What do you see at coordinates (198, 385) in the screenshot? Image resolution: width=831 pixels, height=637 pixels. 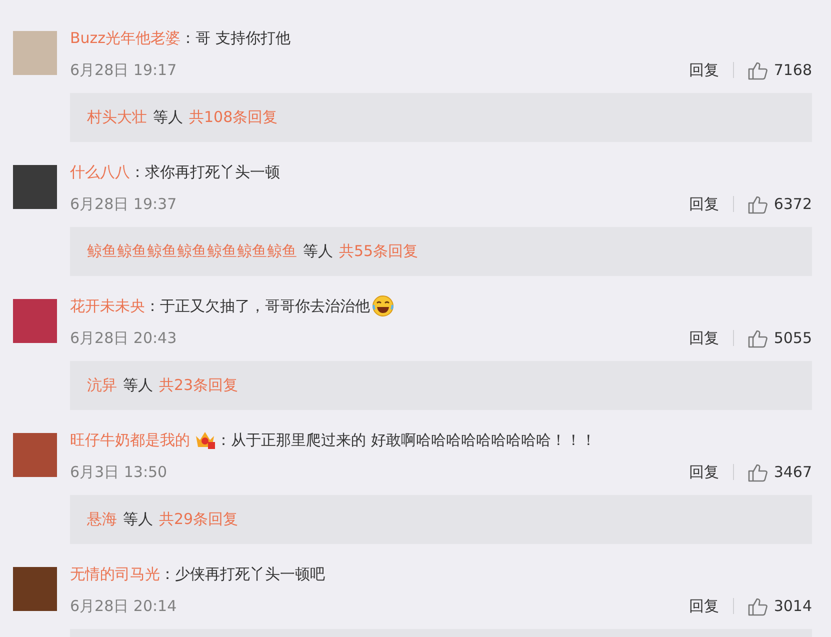 I see `reply-count-link: 共23条回复` at bounding box center [198, 385].